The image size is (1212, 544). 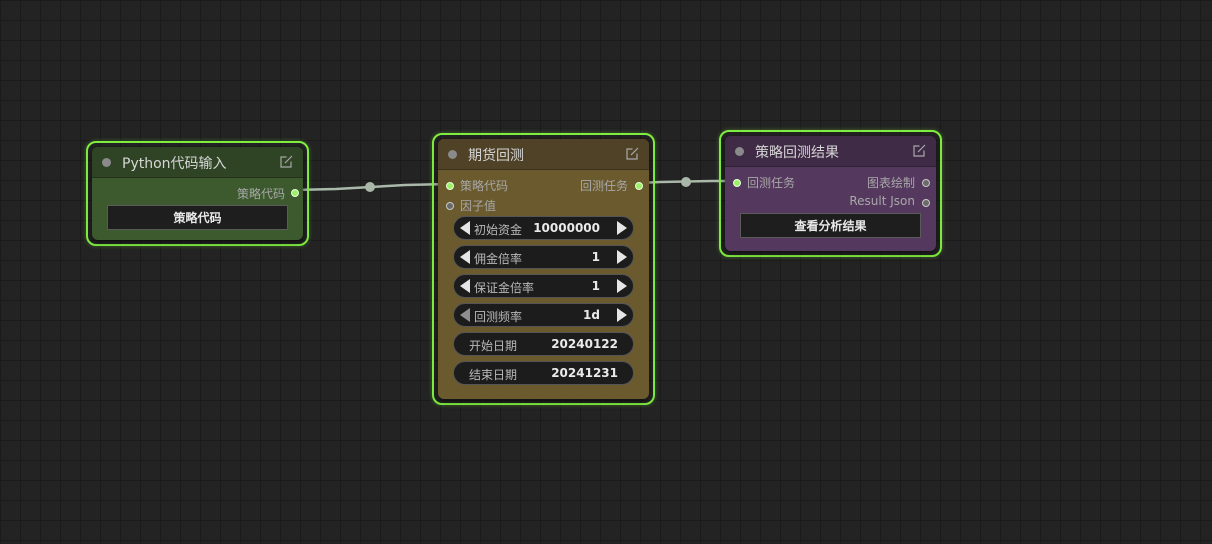 What do you see at coordinates (498, 230) in the screenshot?
I see `widget-label: 初始资金` at bounding box center [498, 230].